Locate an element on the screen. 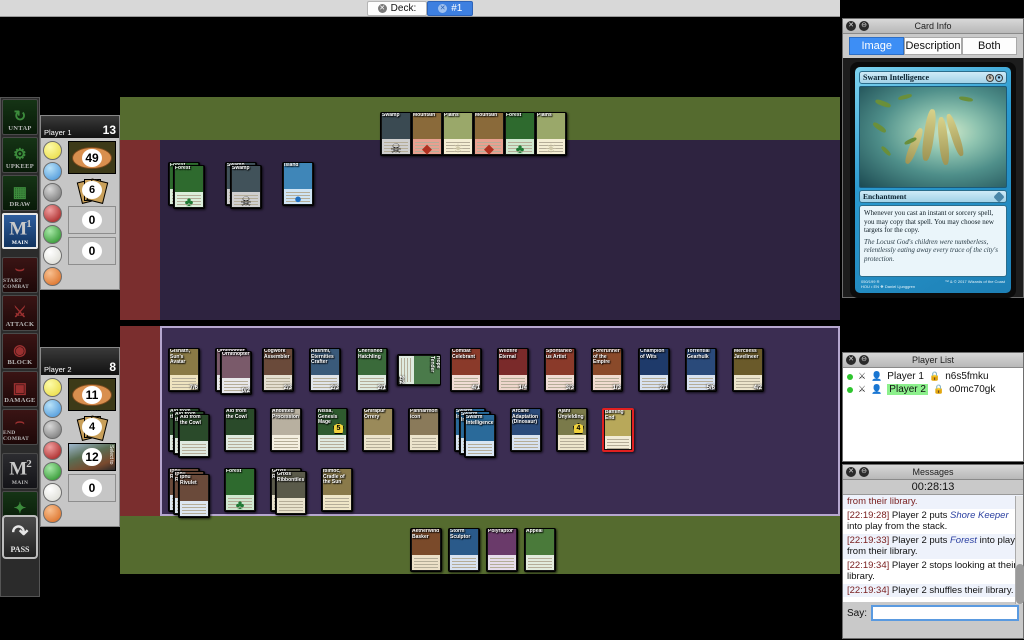  hand-card: Appeal is located at coordinates (540, 550).